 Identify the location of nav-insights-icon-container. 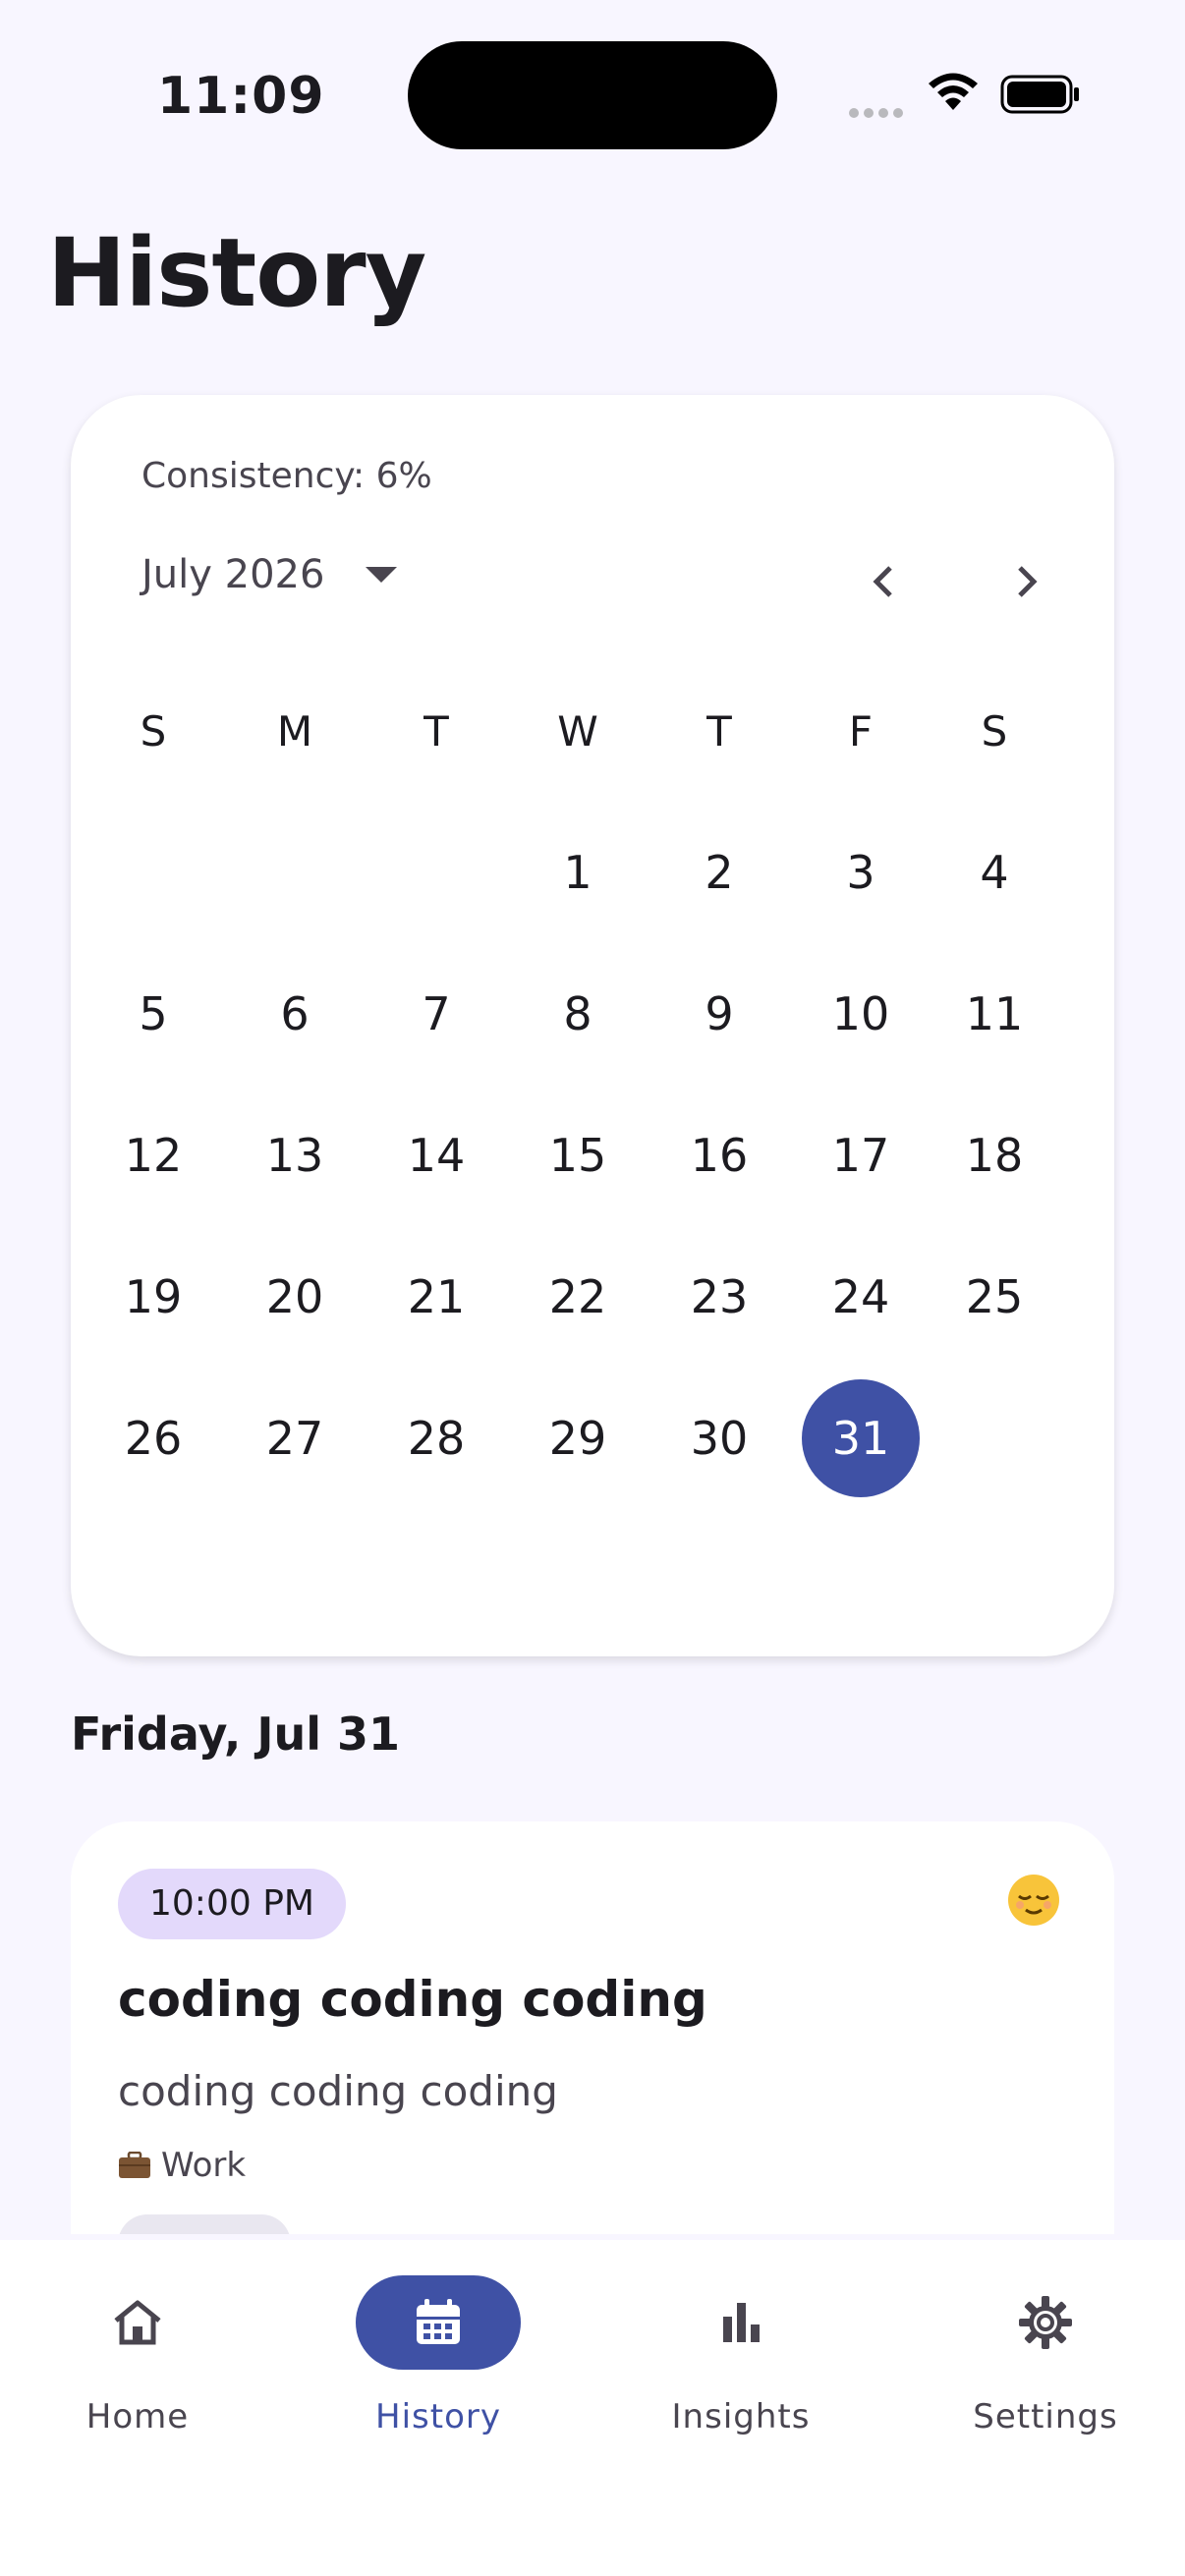
(741, 2322).